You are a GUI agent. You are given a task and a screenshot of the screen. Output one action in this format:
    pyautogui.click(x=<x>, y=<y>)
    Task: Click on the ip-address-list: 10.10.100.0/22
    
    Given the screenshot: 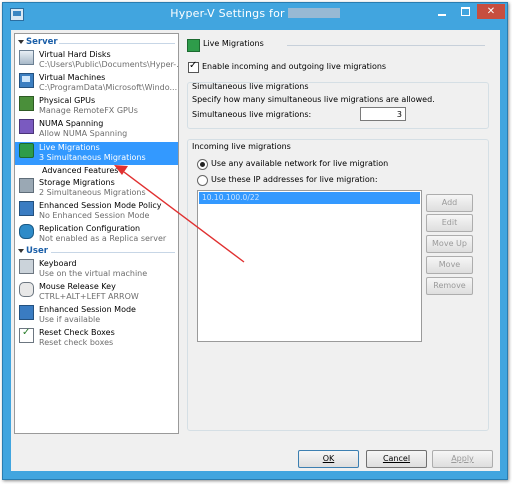 What is the action you would take?
    pyautogui.click(x=309, y=266)
    